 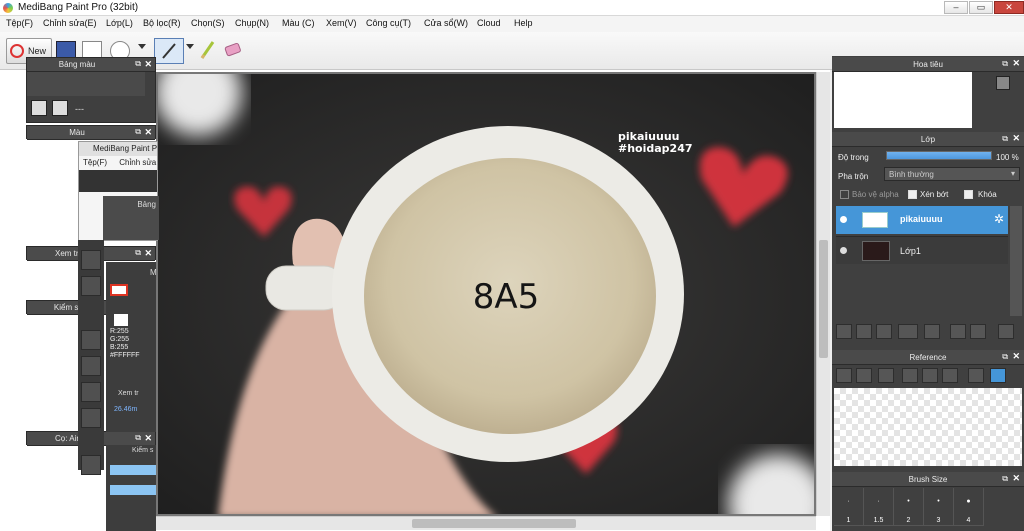 I want to click on new-layer-icon, so click(x=844, y=331).